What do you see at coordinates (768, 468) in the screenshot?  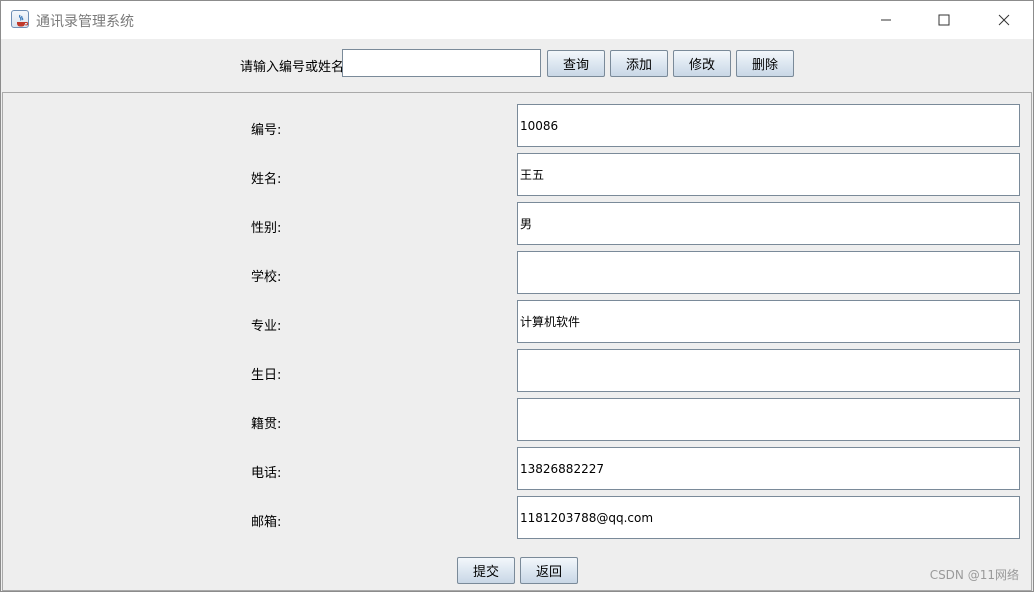 I see `phone-field` at bounding box center [768, 468].